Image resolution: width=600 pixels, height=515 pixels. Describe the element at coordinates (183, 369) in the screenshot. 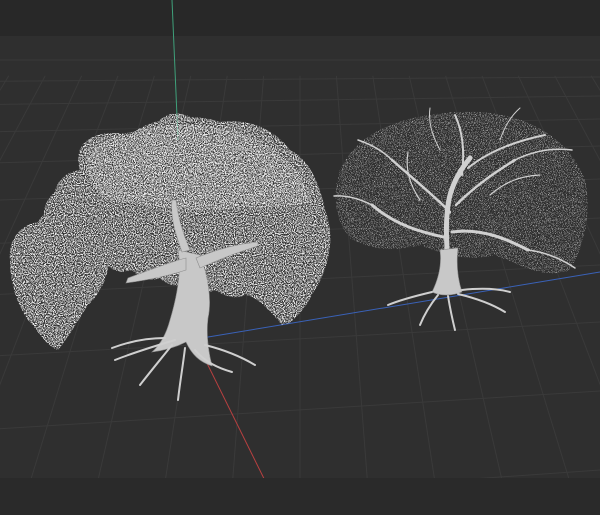

I see `roots` at that location.